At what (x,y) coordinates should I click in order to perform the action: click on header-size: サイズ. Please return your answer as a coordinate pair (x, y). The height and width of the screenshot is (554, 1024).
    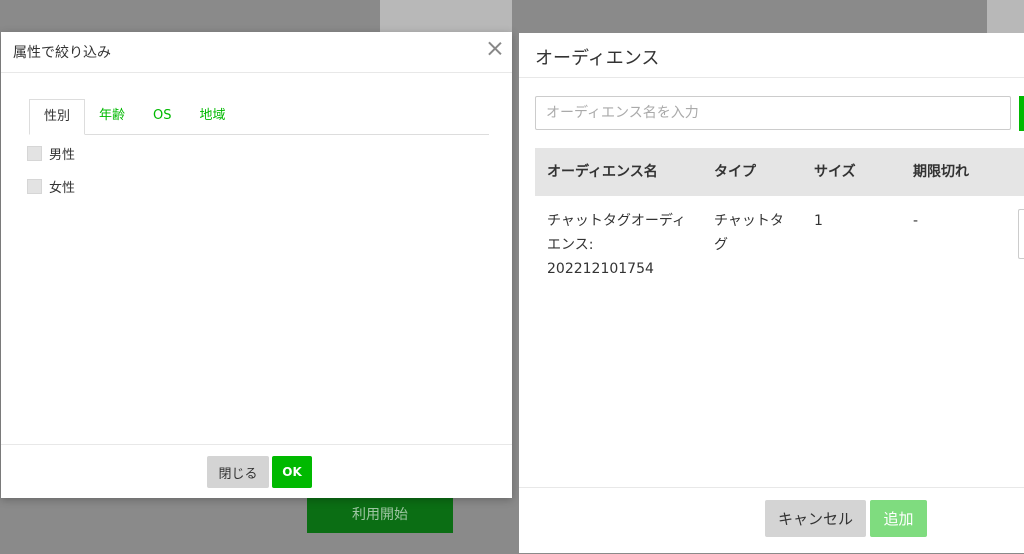
    Looking at the image, I should click on (835, 172).